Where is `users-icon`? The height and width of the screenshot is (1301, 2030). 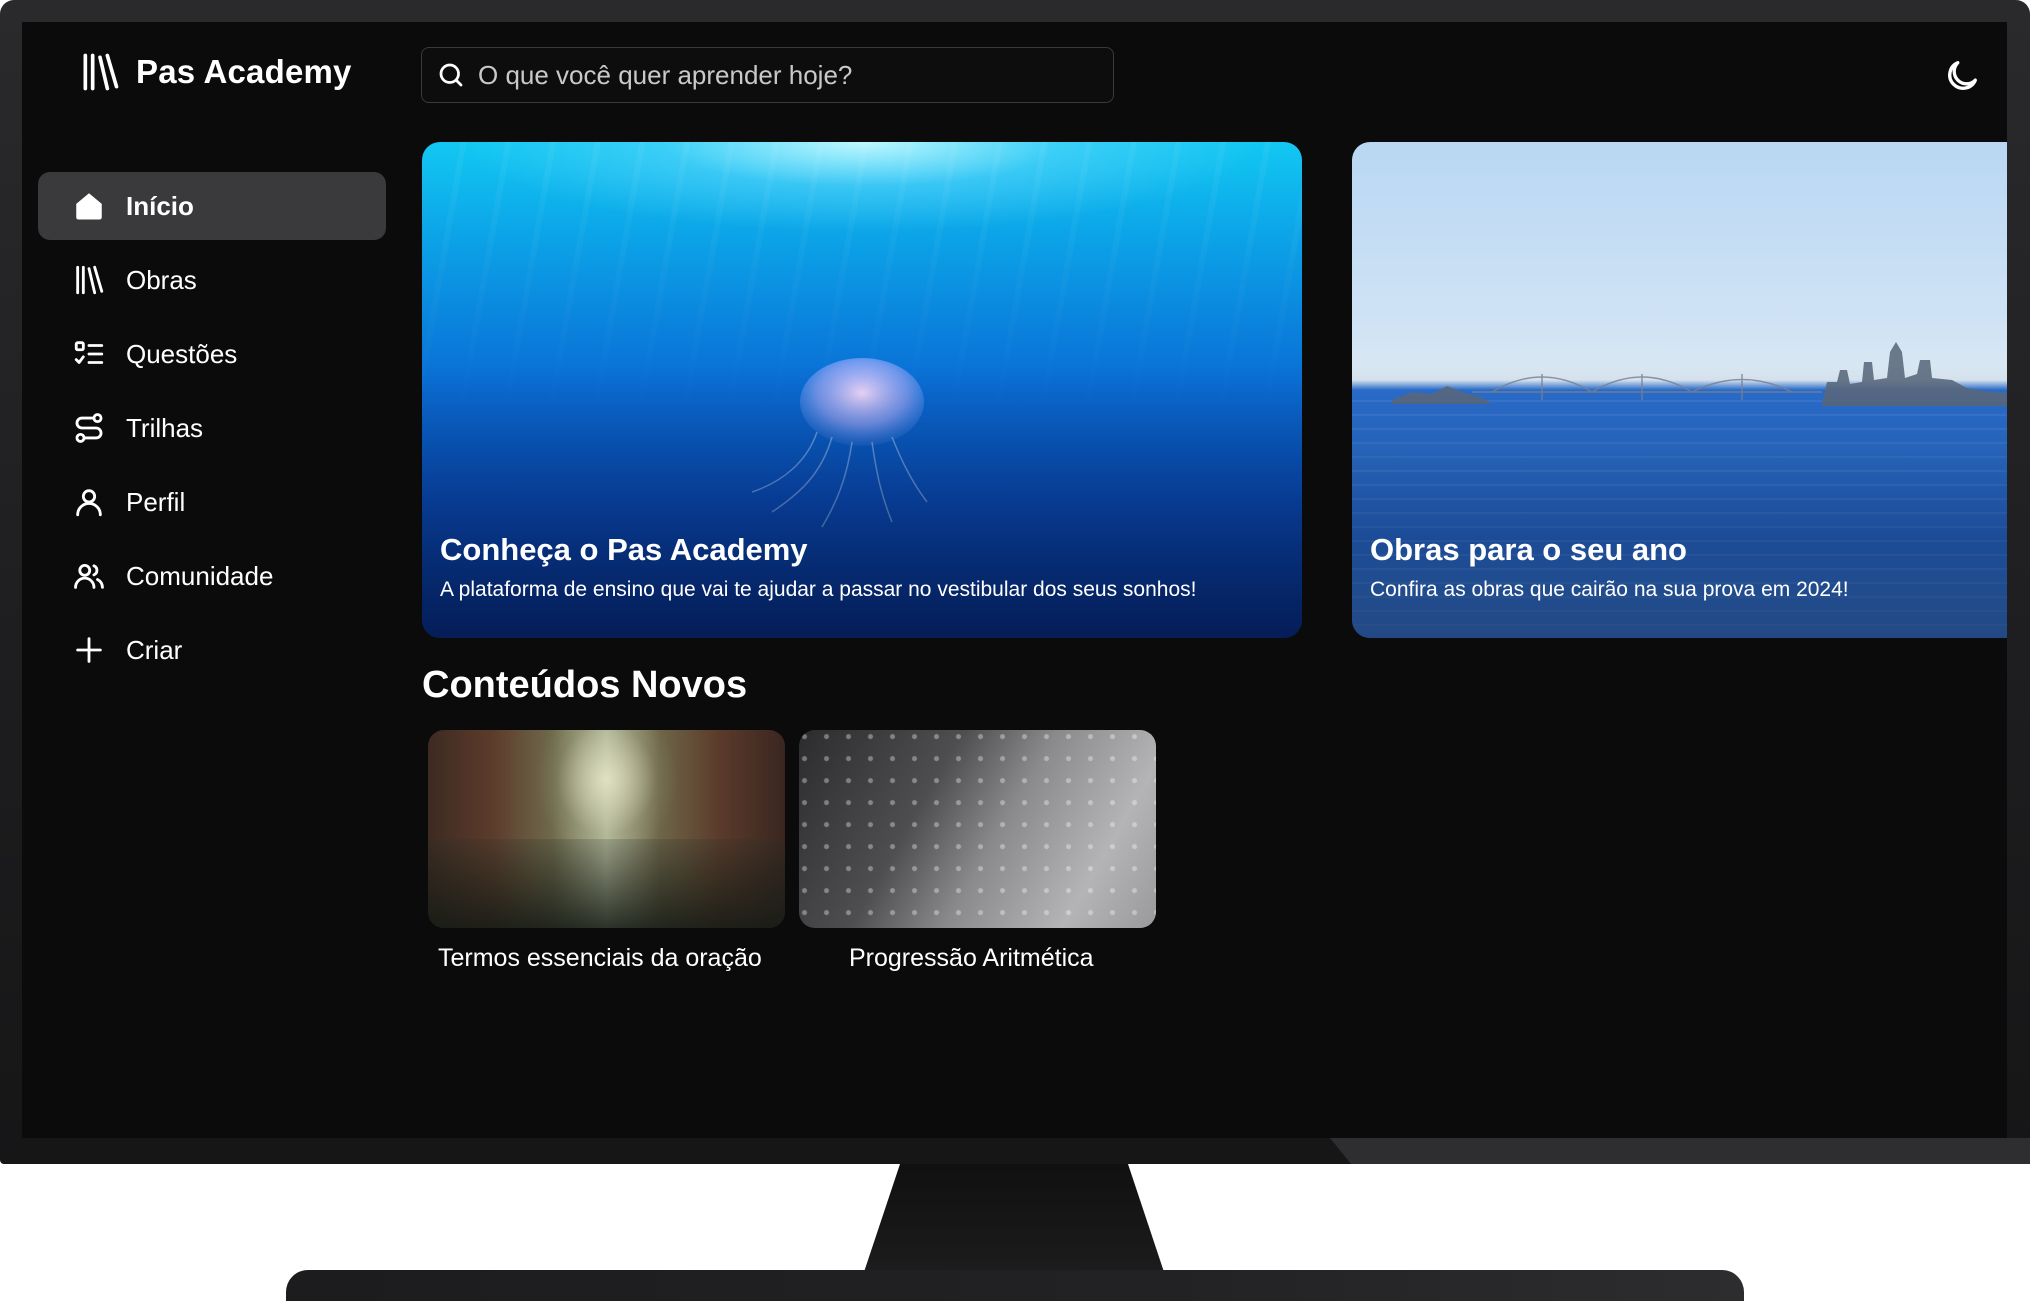
users-icon is located at coordinates (89, 576).